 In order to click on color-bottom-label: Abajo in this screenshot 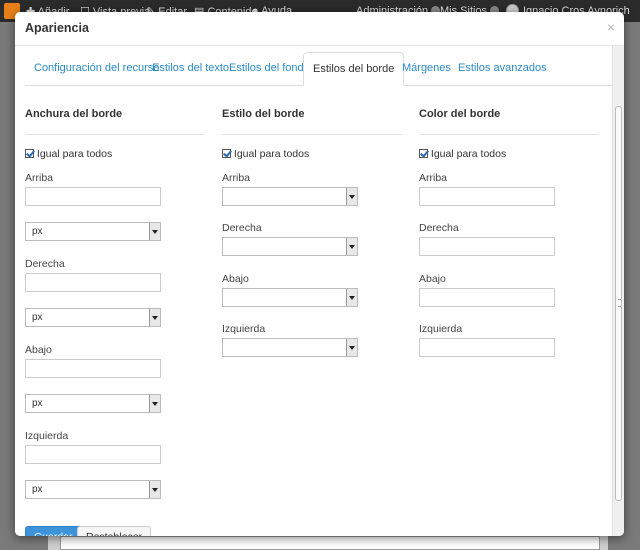, I will do `click(432, 279)`.